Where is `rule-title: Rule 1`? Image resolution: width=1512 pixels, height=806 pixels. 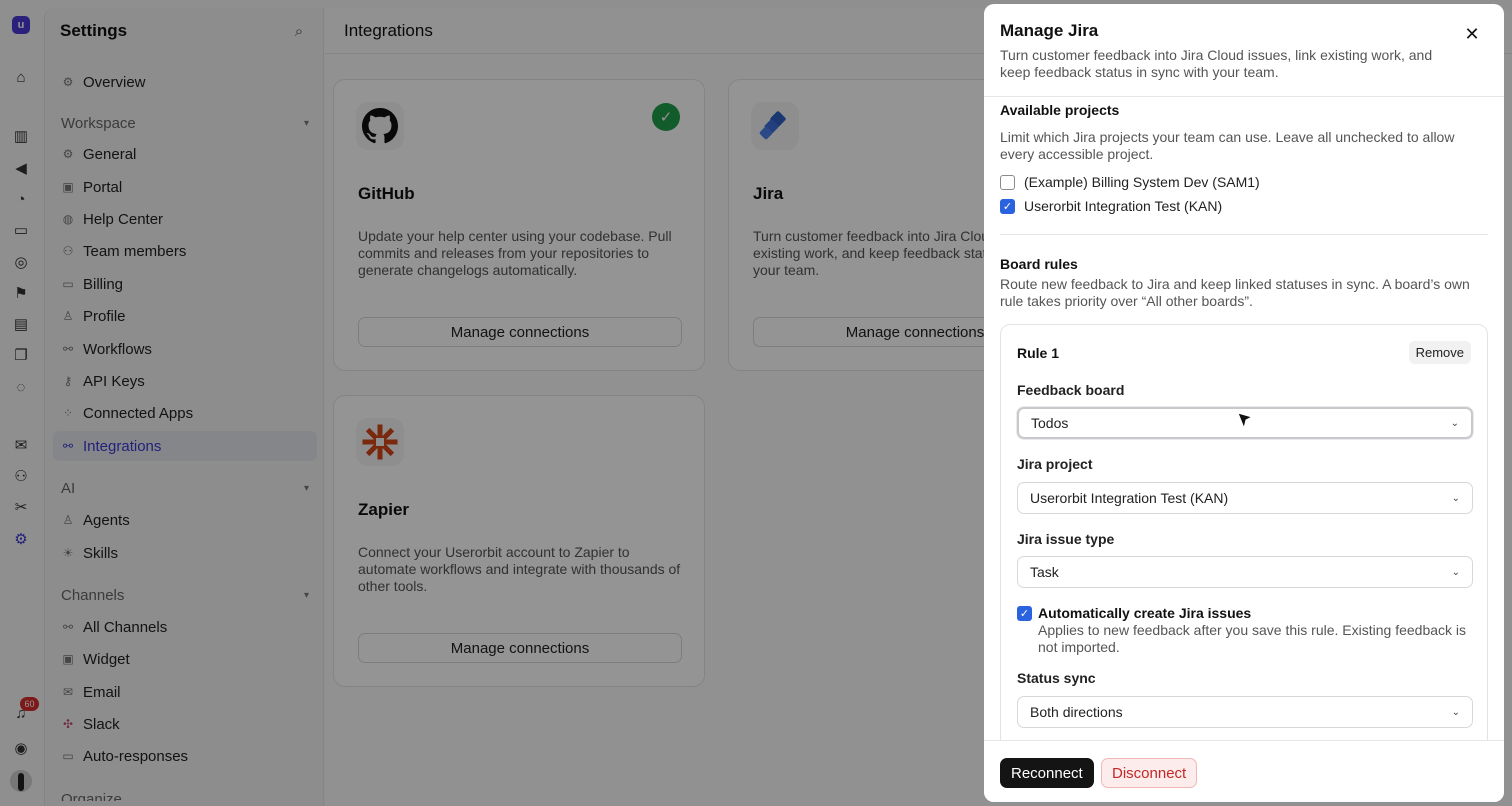 rule-title: Rule 1 is located at coordinates (1038, 353).